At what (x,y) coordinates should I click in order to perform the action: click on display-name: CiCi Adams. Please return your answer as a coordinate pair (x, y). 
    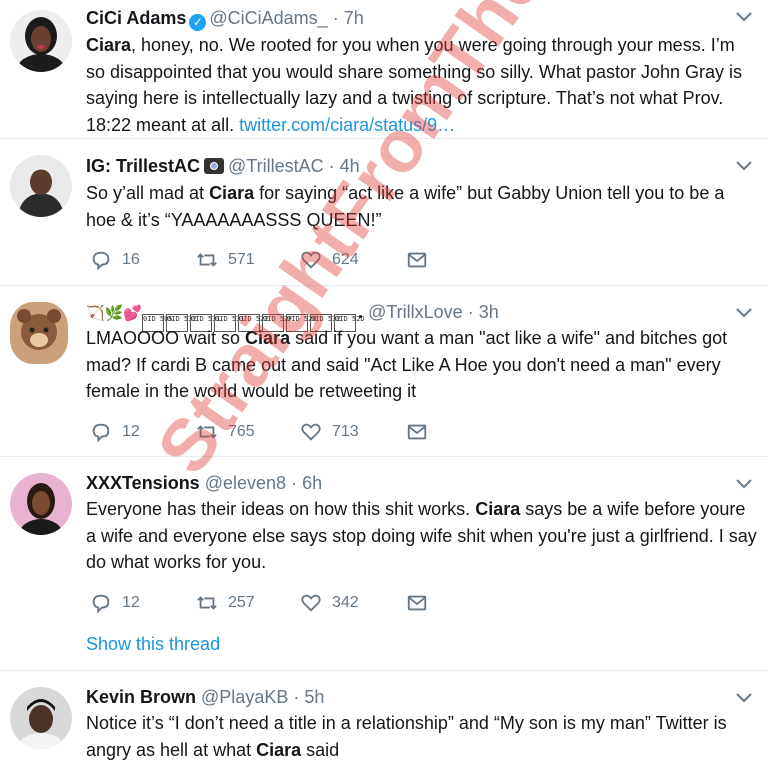
    Looking at the image, I should click on (136, 18).